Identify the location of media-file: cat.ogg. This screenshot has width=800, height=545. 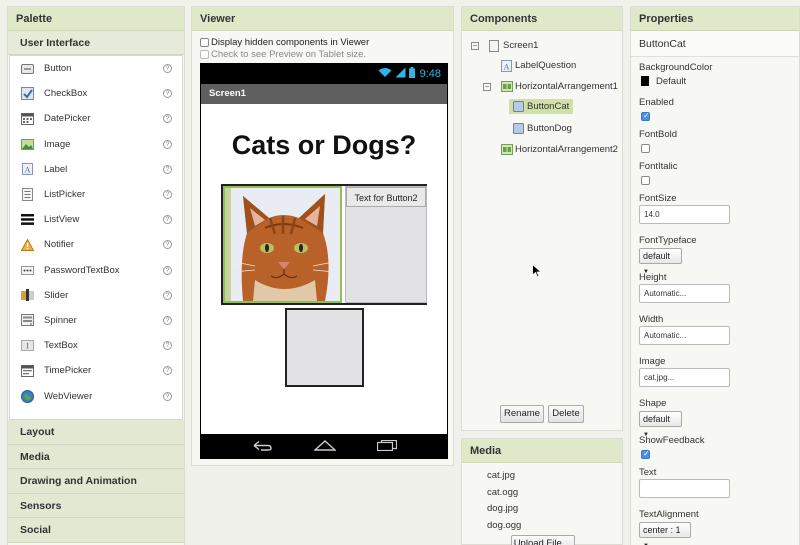
(542, 493).